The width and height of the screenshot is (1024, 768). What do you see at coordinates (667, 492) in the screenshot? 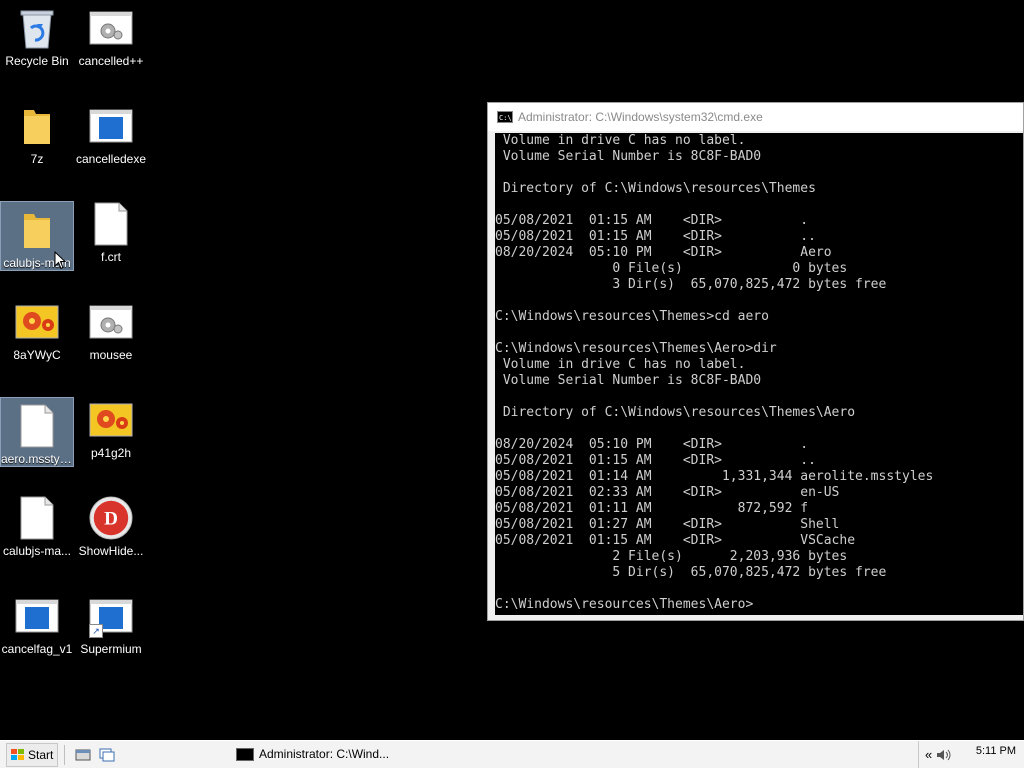
I see `console-line: 05/08/2021 02:33 AM <DIR> en-US` at bounding box center [667, 492].